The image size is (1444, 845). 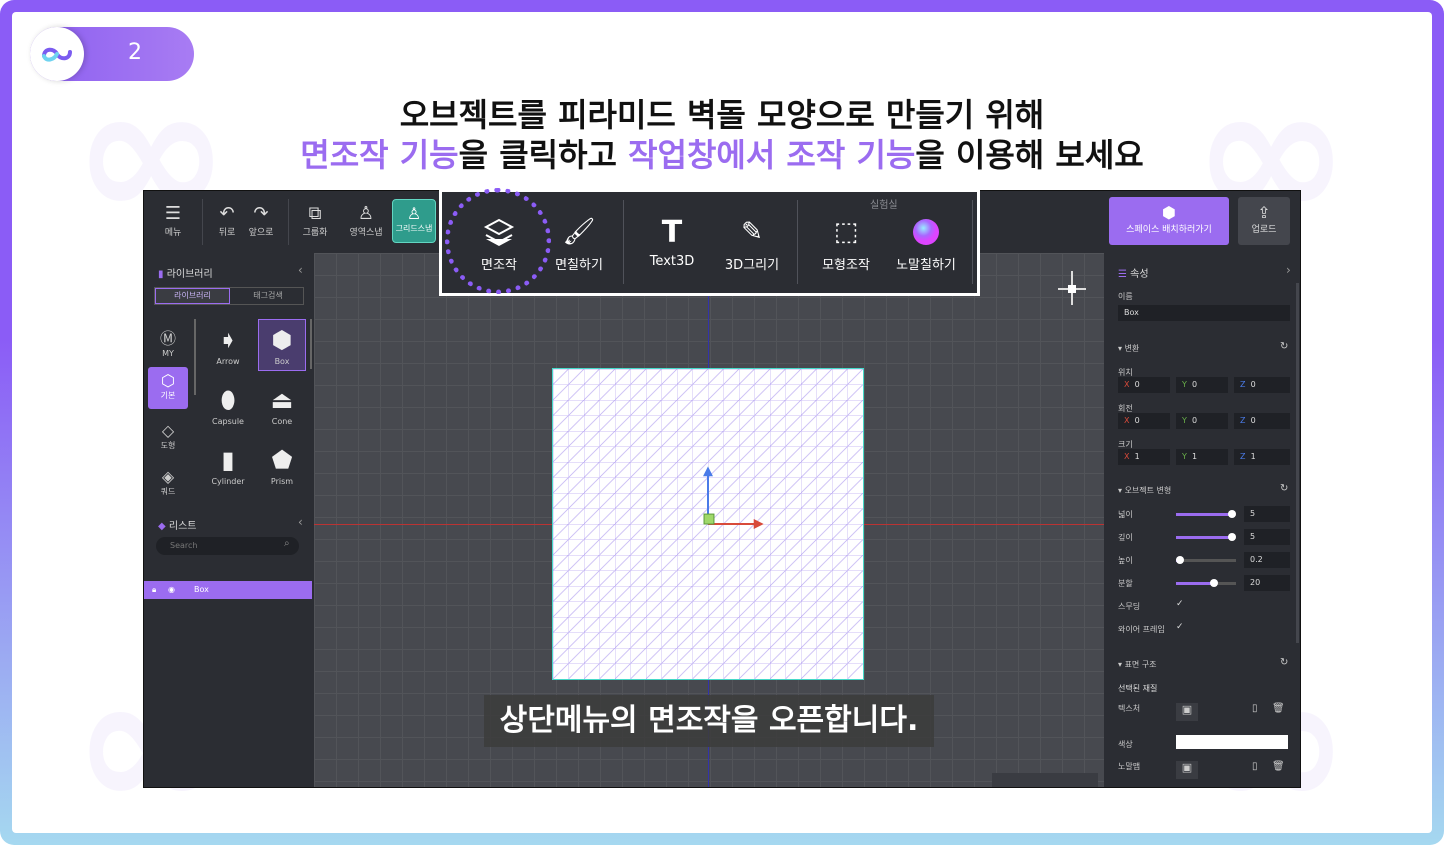 I want to click on prism-shape-icon: ⬟, so click(x=282, y=460).